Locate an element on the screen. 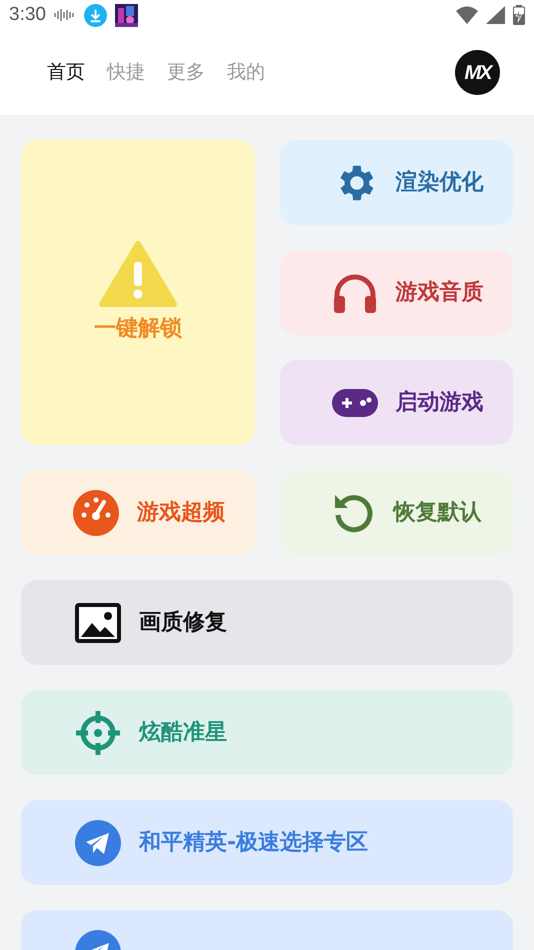 The height and width of the screenshot is (950, 534). row-label: 画质修复 is located at coordinates (183, 623).